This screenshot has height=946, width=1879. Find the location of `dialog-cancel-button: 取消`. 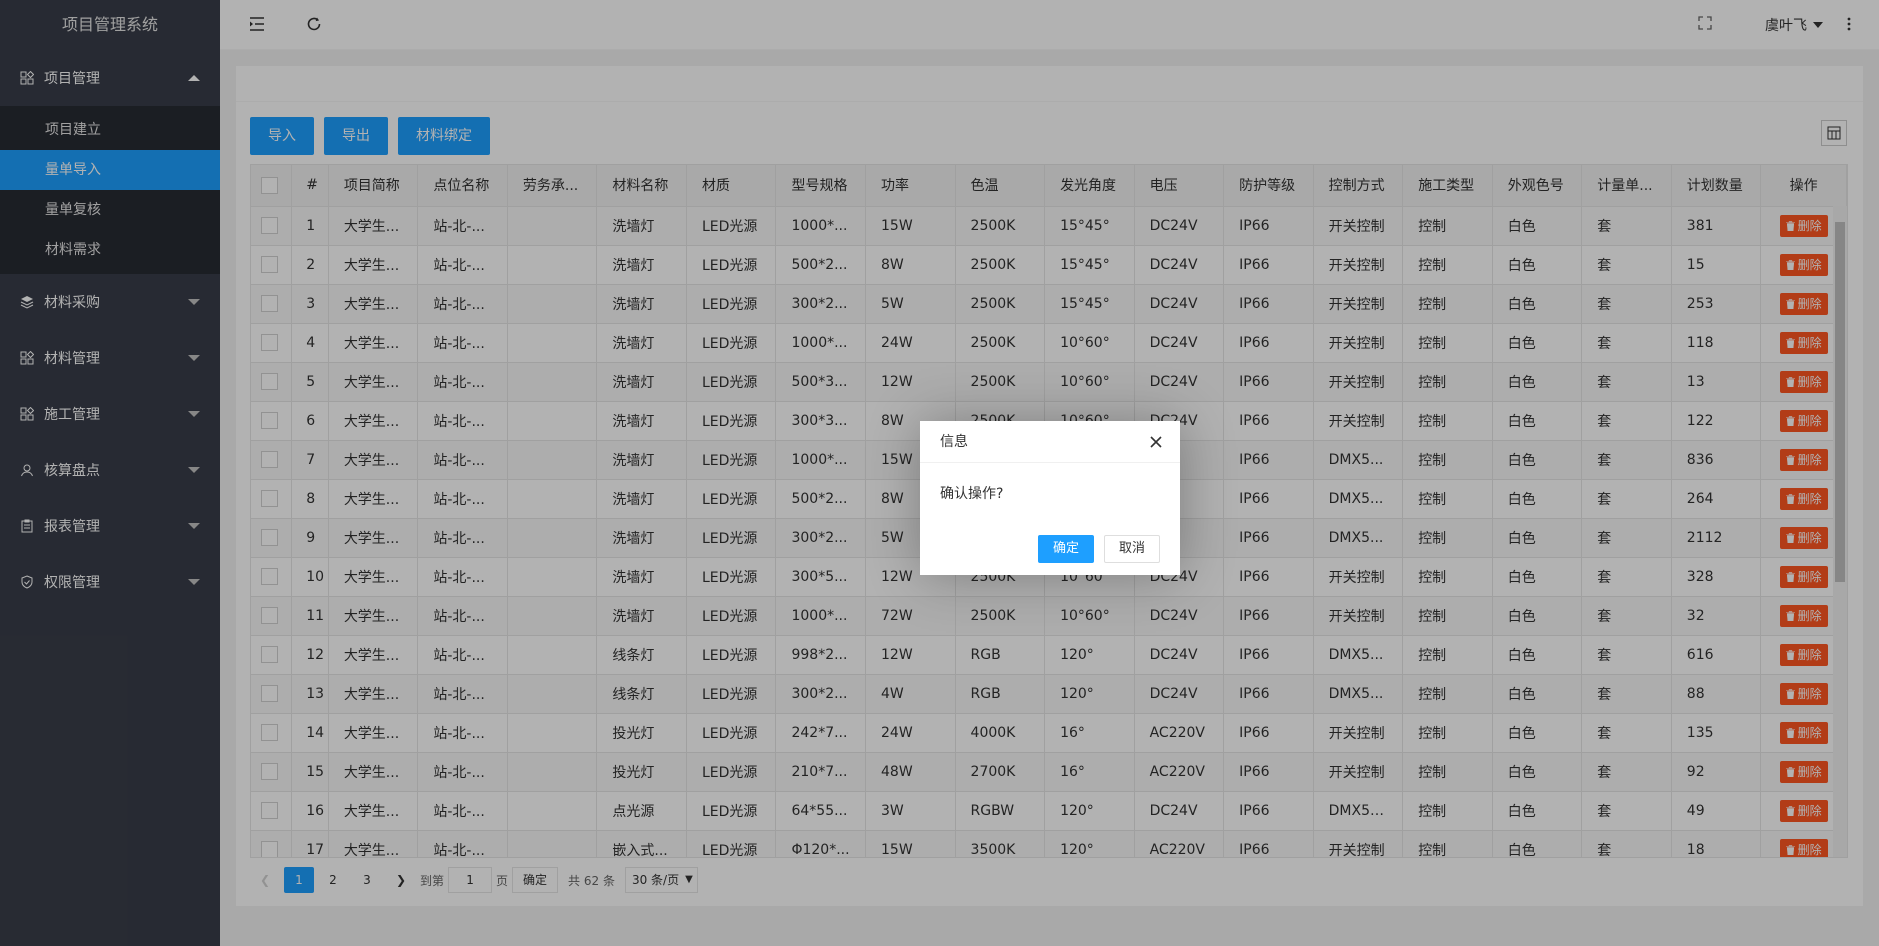

dialog-cancel-button: 取消 is located at coordinates (1131, 549).